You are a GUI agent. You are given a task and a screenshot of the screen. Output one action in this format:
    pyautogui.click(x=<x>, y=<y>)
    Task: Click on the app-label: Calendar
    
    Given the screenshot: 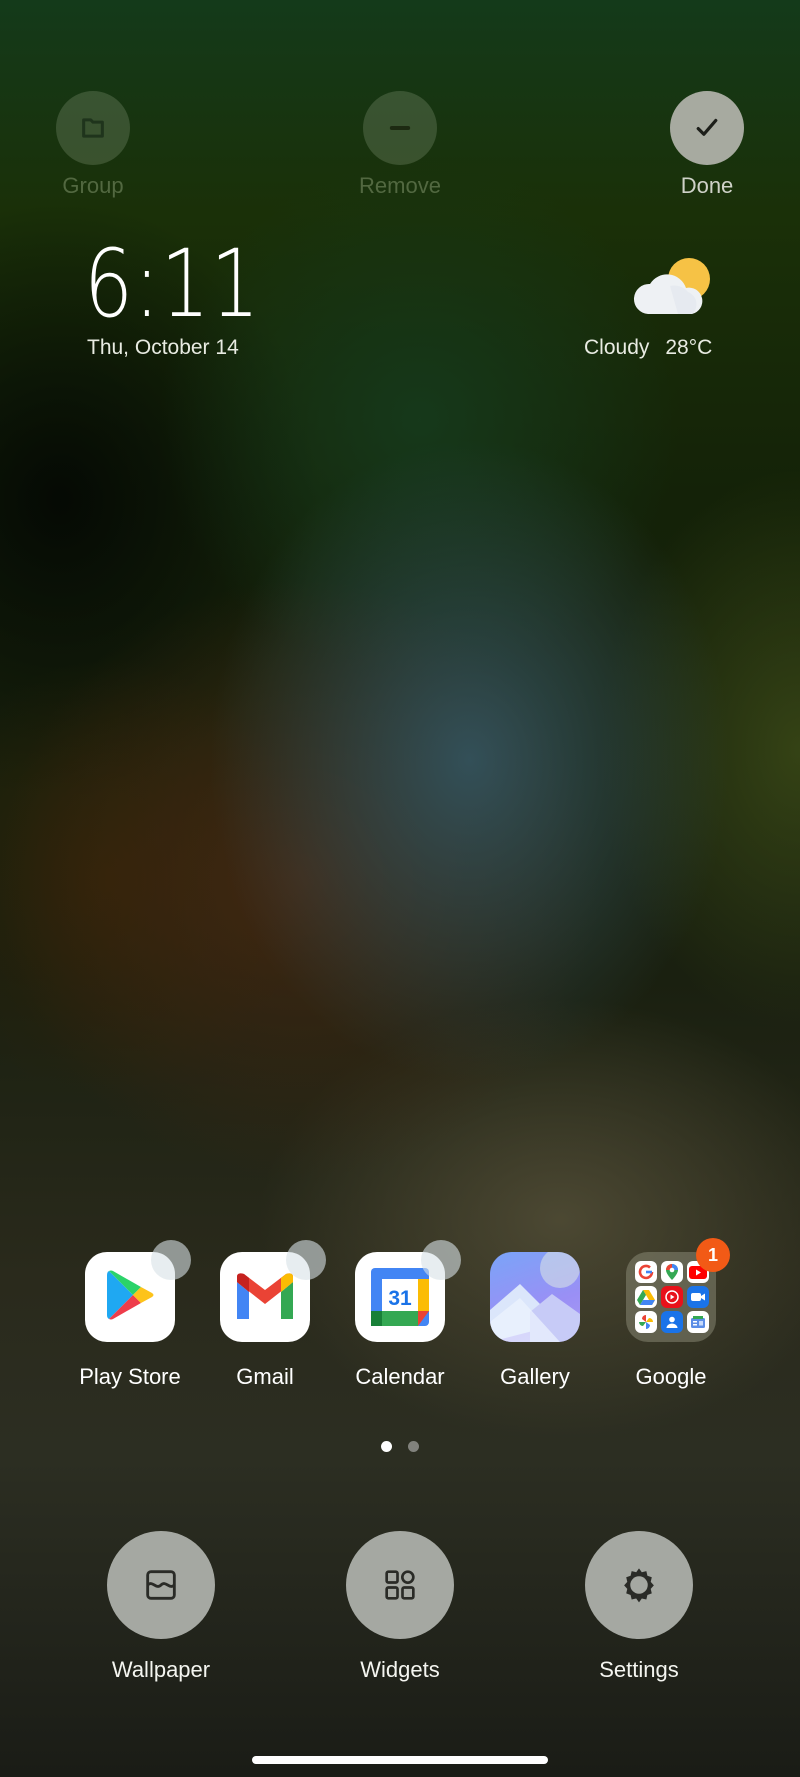 What is the action you would take?
    pyautogui.click(x=400, y=1376)
    